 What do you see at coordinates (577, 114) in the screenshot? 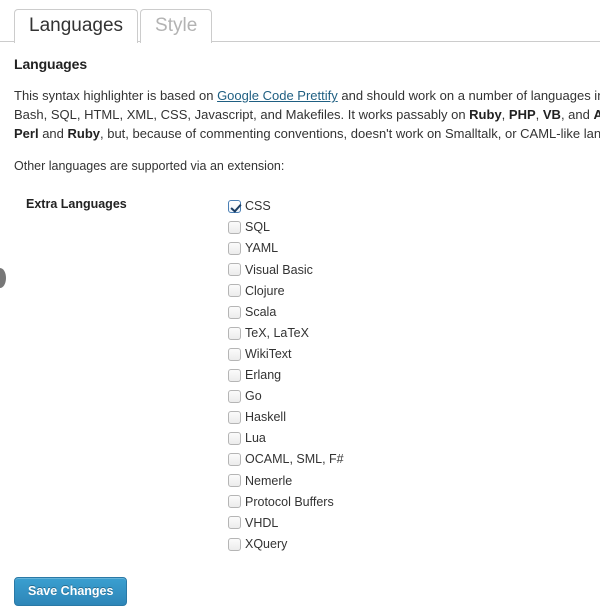
I see `intro-sep-3: , and` at bounding box center [577, 114].